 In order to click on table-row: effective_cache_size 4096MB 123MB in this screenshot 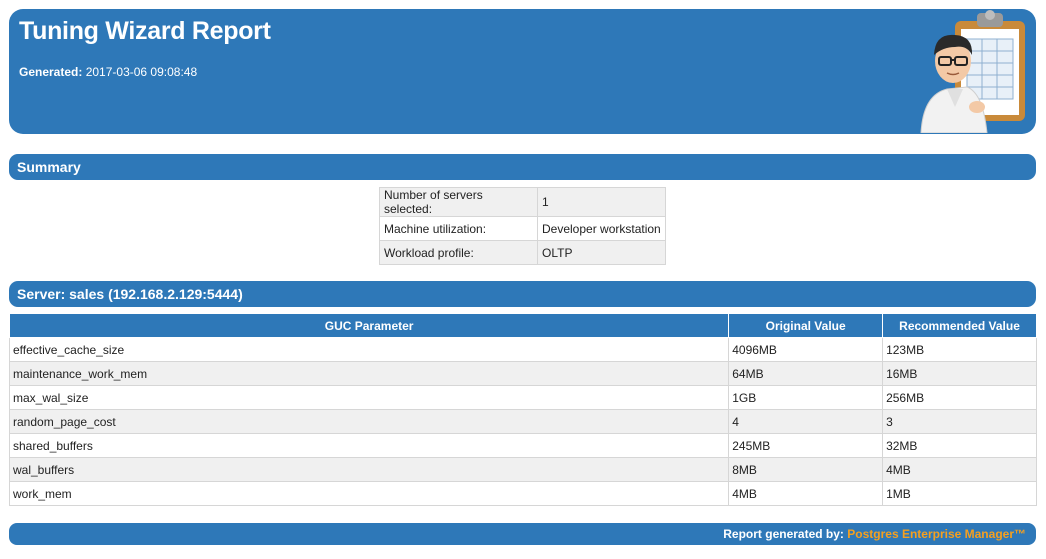, I will do `click(522, 349)`.